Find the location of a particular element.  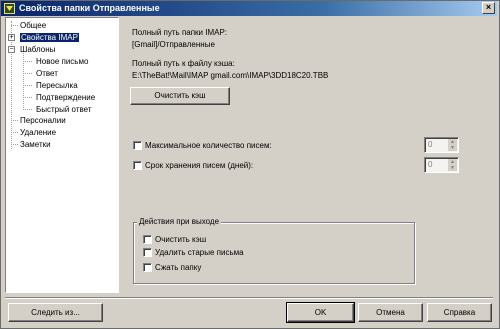

max-messages-checkbox is located at coordinates (137, 145).